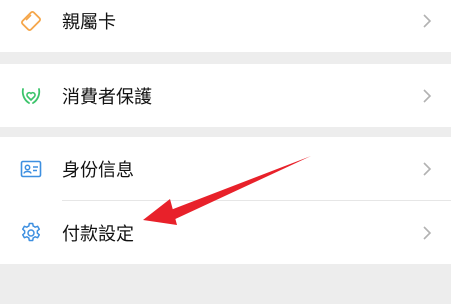 The height and width of the screenshot is (304, 451). Describe the element at coordinates (31, 169) in the screenshot. I see `id-card-icon` at that location.